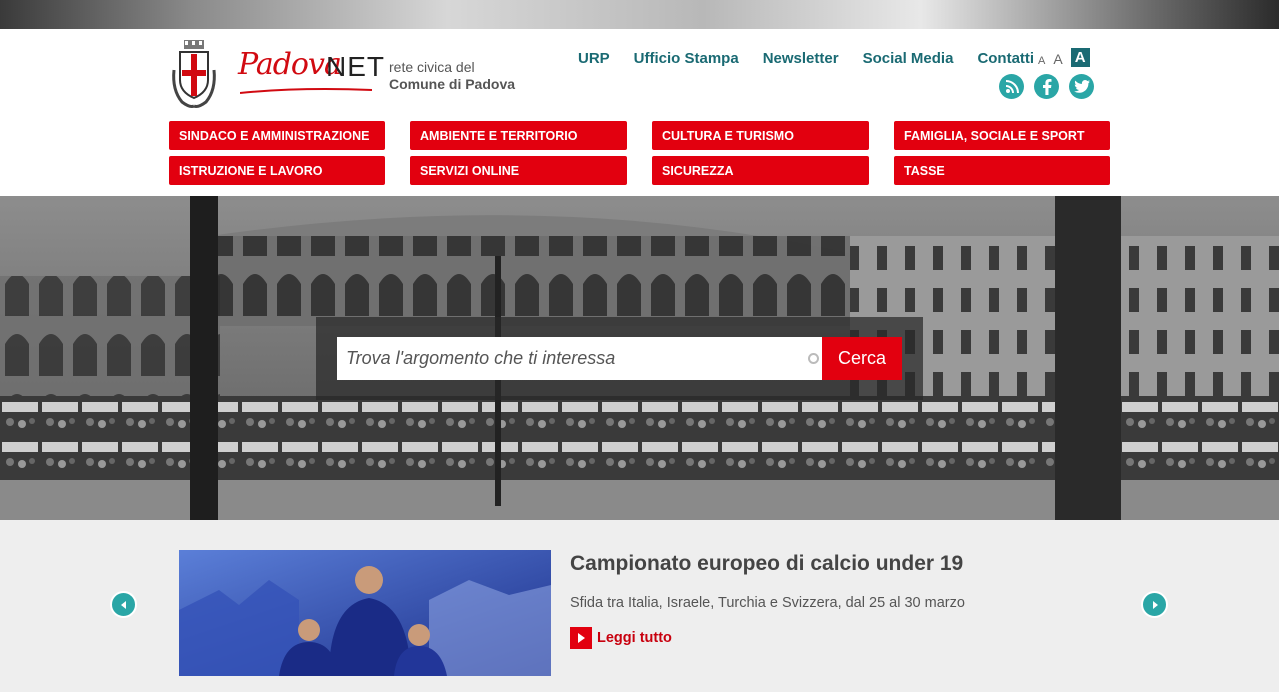 This screenshot has height=692, width=1279. I want to click on social-links, so click(1051, 86).